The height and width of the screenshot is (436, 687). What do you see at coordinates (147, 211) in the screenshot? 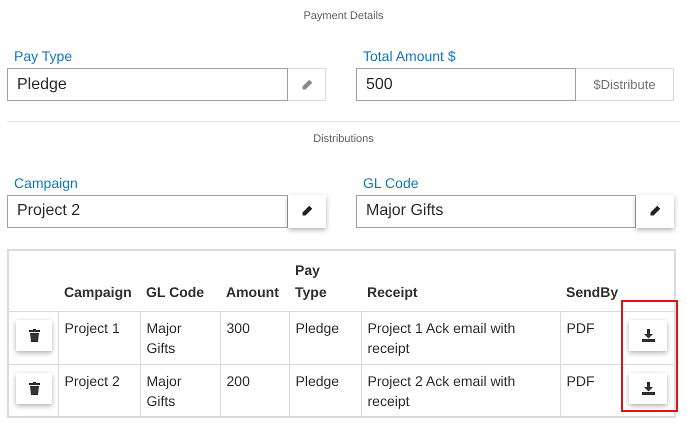
I see `input-field: Project 2` at bounding box center [147, 211].